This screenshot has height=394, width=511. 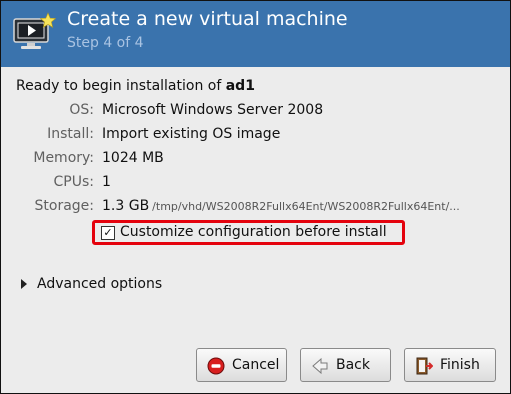 What do you see at coordinates (424, 366) in the screenshot?
I see `exit-door-icon` at bounding box center [424, 366].